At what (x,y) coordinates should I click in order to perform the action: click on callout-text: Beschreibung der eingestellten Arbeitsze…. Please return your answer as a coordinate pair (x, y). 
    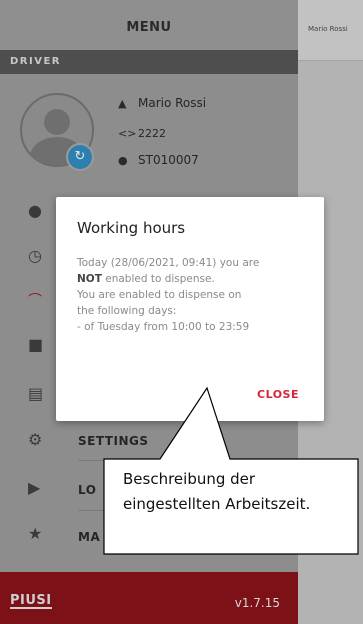
    Looking at the image, I should click on (216, 492).